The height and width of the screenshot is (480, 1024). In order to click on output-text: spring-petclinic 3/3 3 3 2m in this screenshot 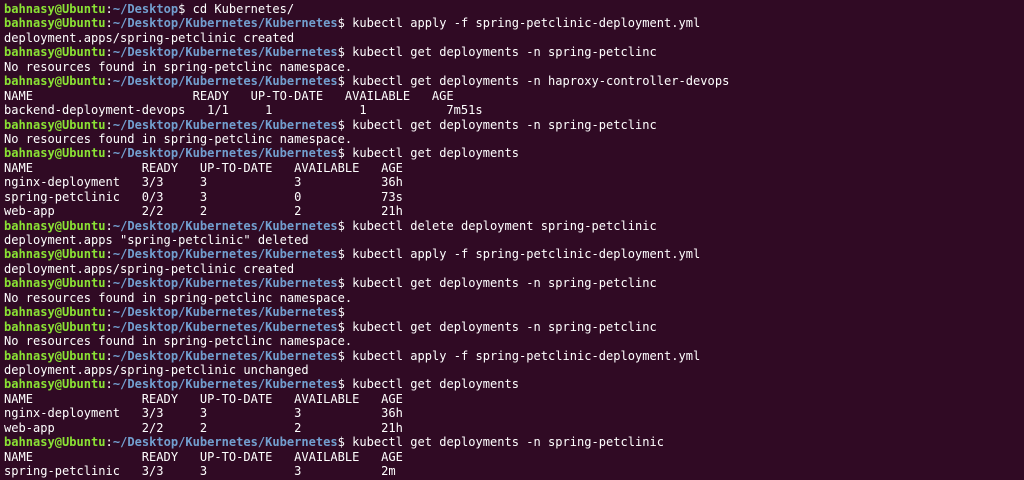, I will do `click(200, 471)`.